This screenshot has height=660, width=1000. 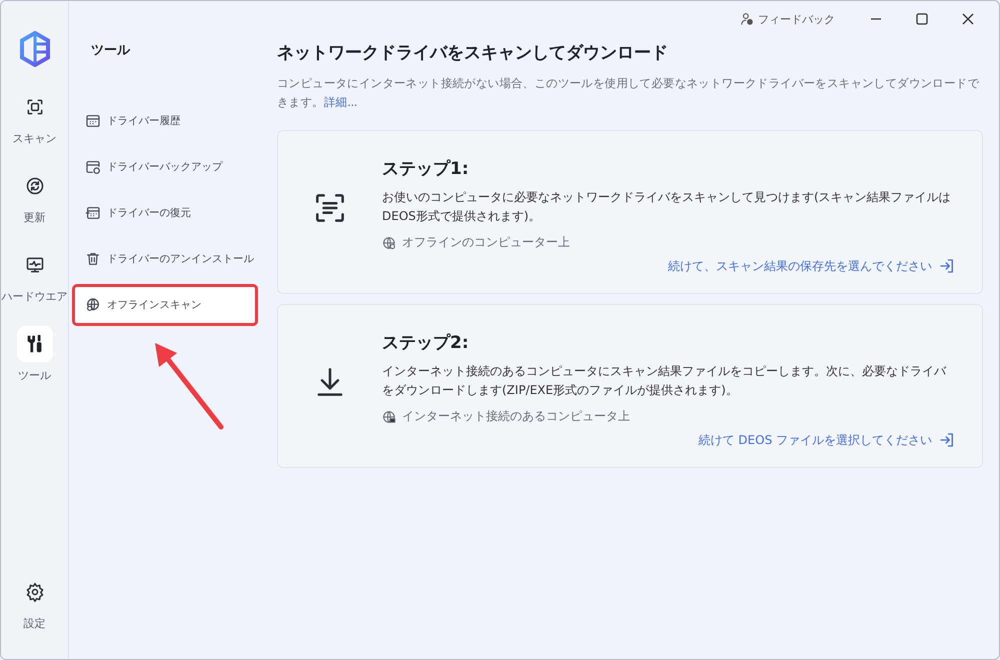 What do you see at coordinates (165, 121) in the screenshot?
I see `menu-item: ドライバー履歴` at bounding box center [165, 121].